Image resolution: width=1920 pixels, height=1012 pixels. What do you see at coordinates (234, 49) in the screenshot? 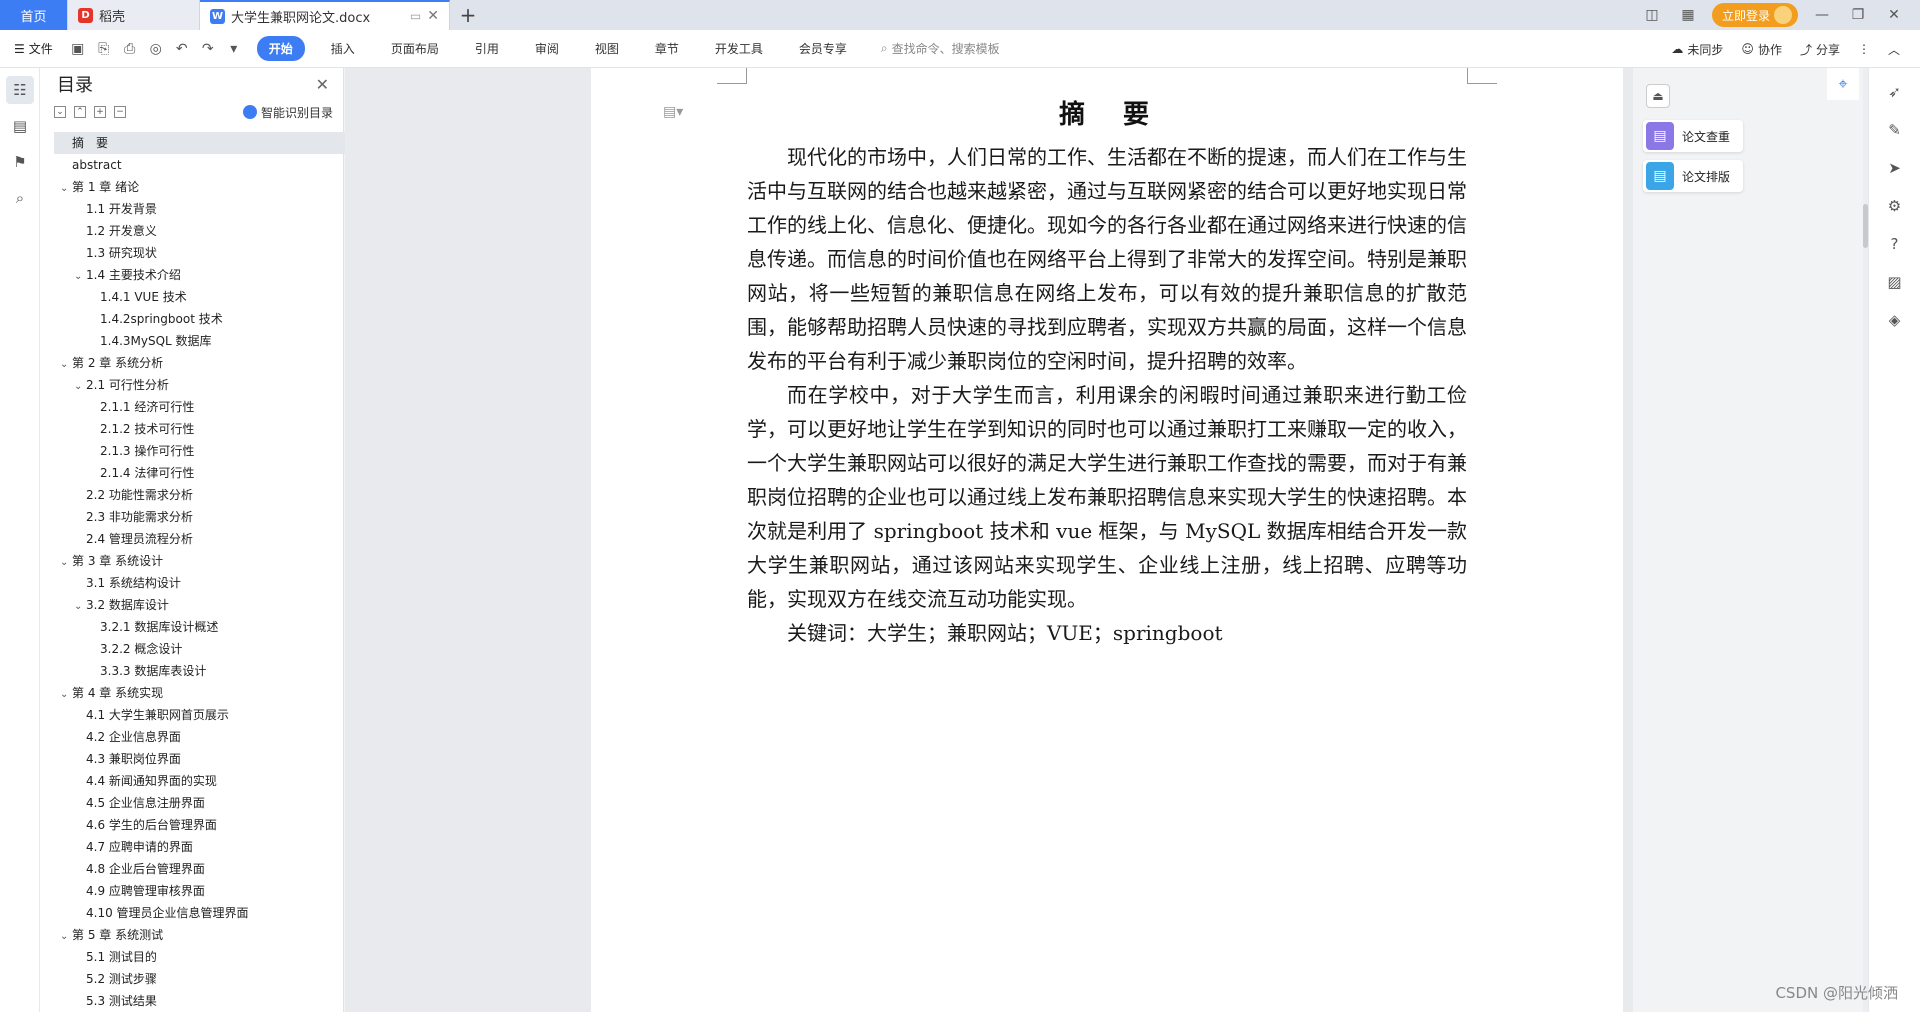
I see `more-dropdown-icon: ▾` at bounding box center [234, 49].